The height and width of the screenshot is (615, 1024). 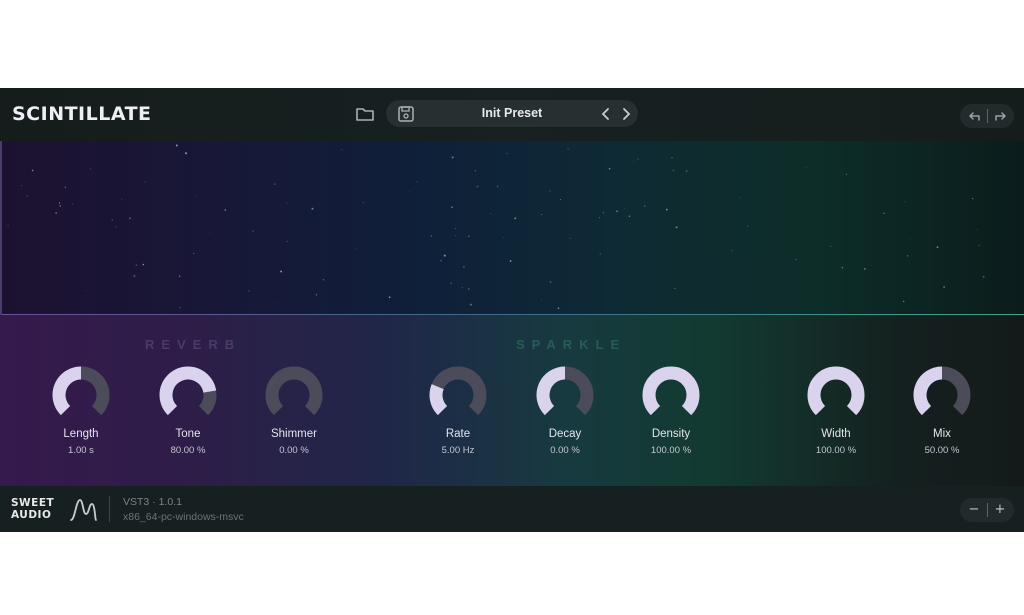 I want to click on zoom-in-button: +, so click(x=1000, y=510).